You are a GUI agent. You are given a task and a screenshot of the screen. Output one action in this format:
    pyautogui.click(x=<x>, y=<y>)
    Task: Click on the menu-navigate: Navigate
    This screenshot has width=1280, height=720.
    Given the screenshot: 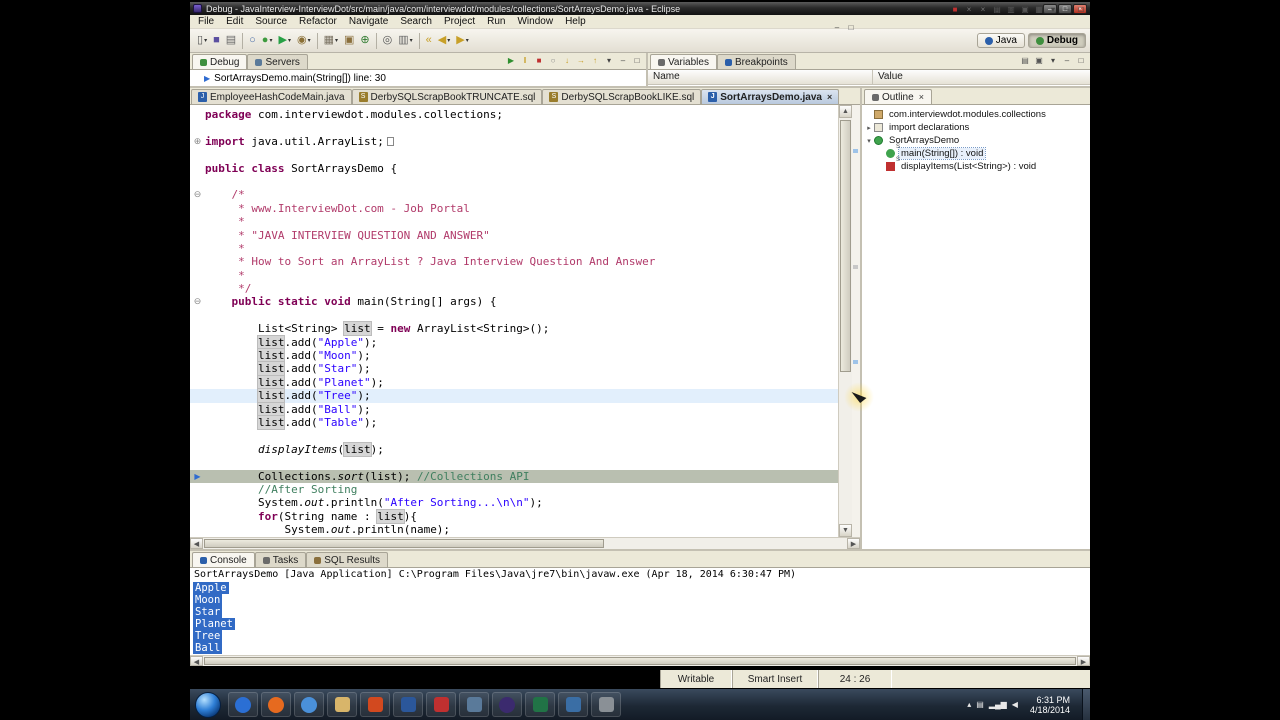 What is the action you would take?
    pyautogui.click(x=368, y=21)
    